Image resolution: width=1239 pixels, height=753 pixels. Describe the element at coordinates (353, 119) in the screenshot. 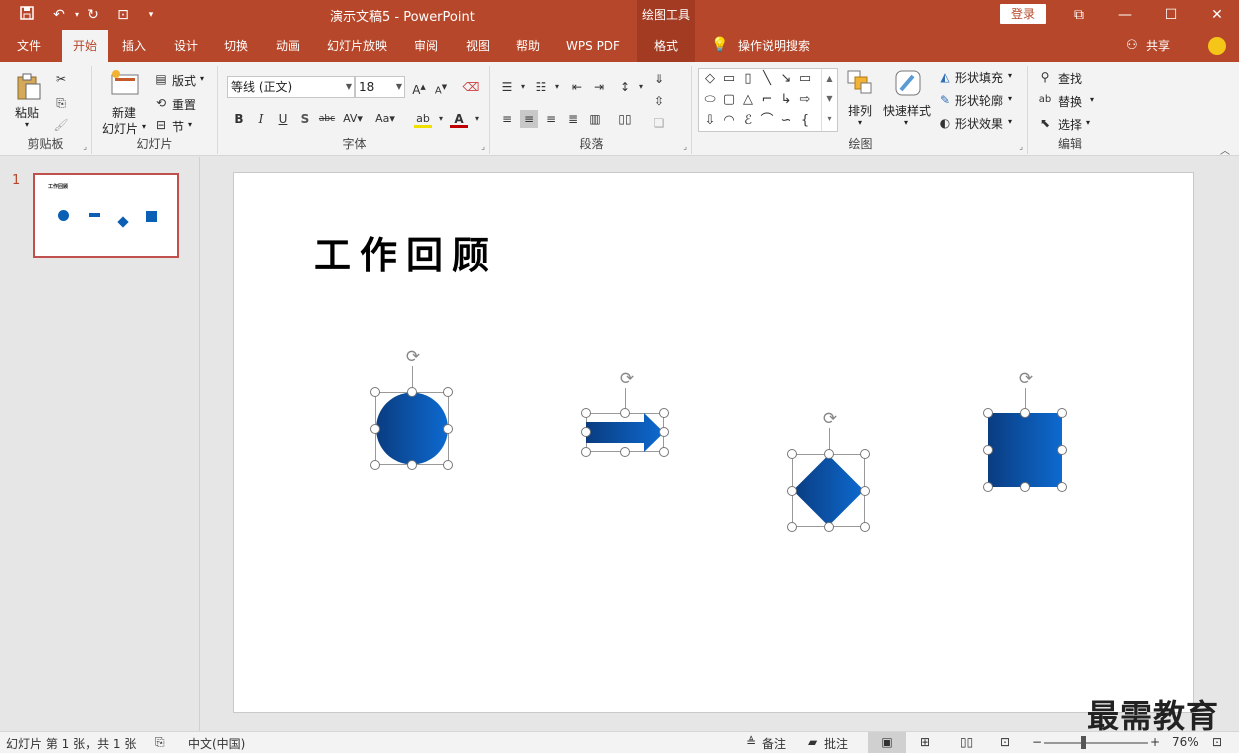

I see `char-spacing-icon: AV▾` at that location.